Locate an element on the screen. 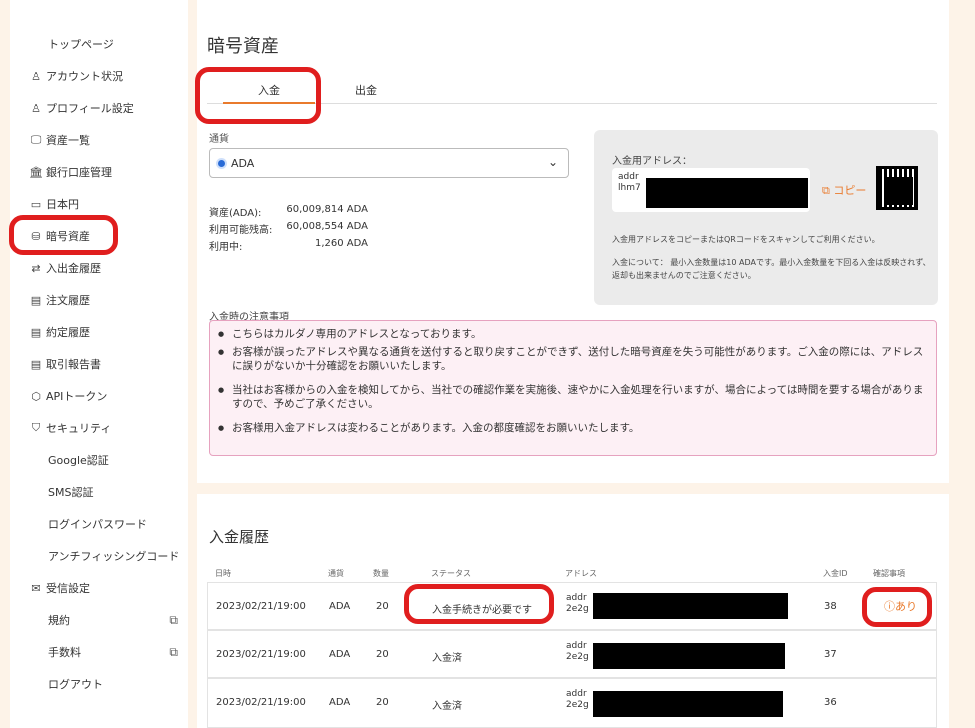  sidebar-item-google-auth: Google認証 is located at coordinates (99, 460).